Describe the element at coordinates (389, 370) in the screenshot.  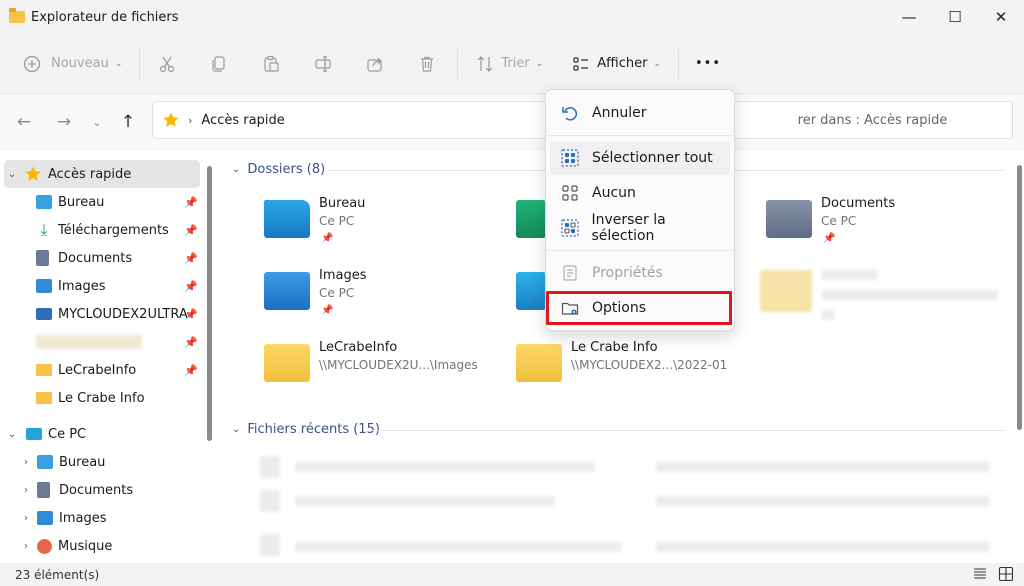
I see `folder-tile-lecrabeinfo: LeCrabeInfo \\MYCLOUDEX2U...\Images` at that location.